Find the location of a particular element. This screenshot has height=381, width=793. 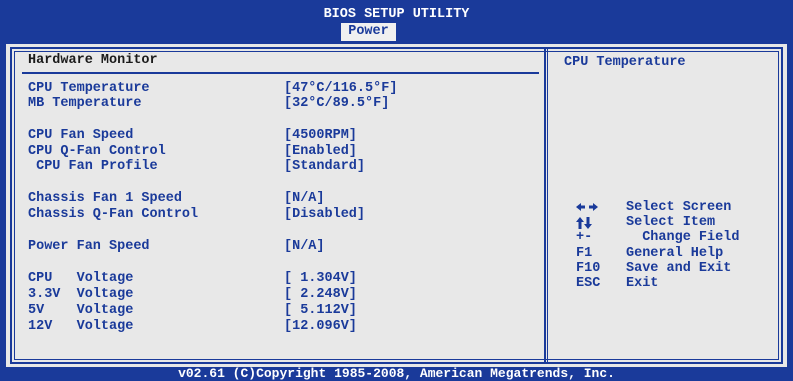

app-title: BIOS SETUP UTILITY is located at coordinates (396, 14).